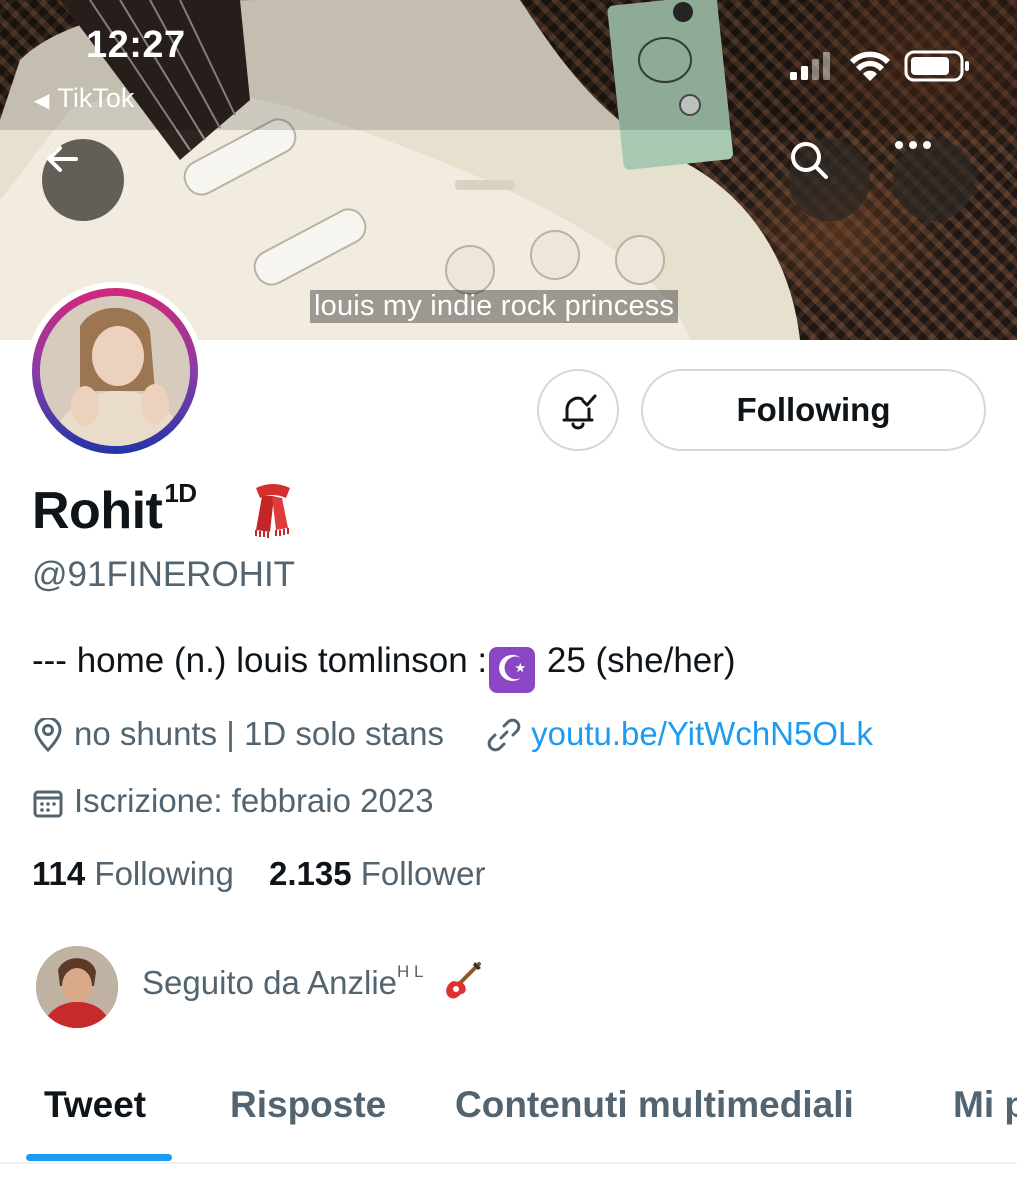 Image resolution: width=1017 pixels, height=1200 pixels. I want to click on follow-counts: 114 Following 2.135 Follower, so click(258, 874).